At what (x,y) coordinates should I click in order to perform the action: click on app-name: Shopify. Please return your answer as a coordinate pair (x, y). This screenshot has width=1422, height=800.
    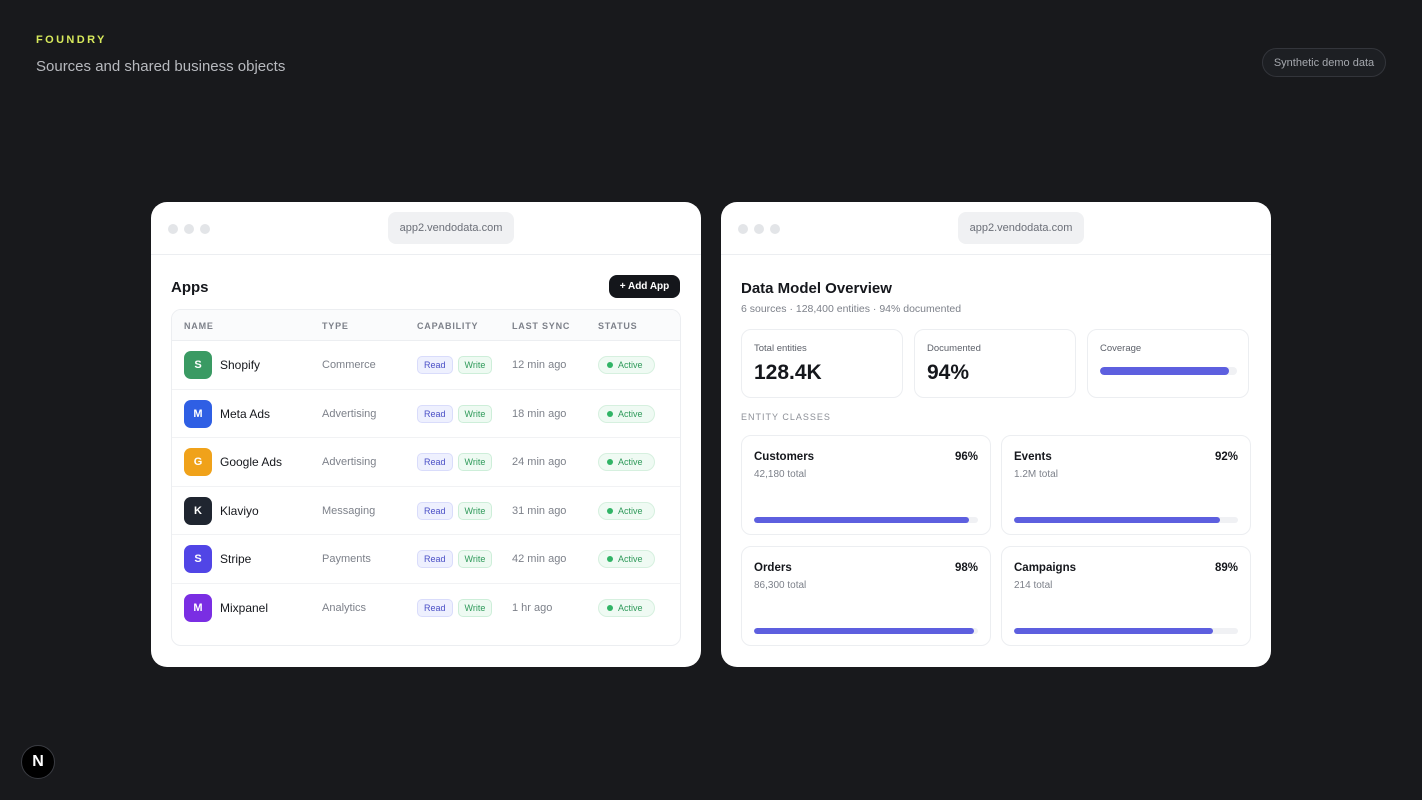
    Looking at the image, I should click on (240, 365).